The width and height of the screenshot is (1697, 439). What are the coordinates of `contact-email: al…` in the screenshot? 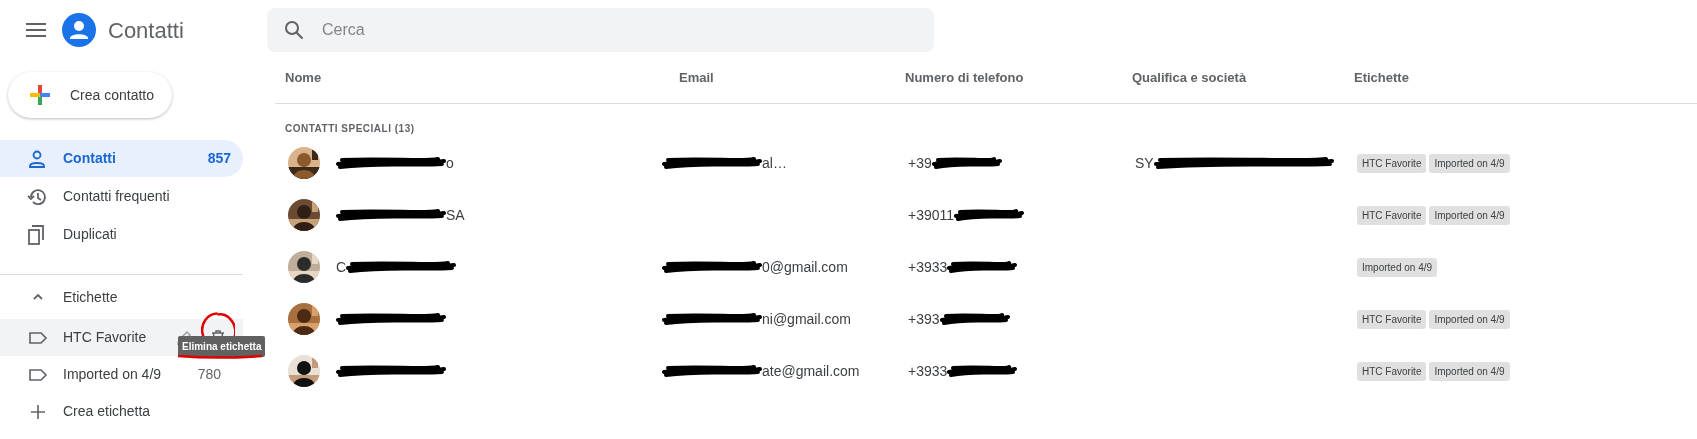 It's located at (774, 163).